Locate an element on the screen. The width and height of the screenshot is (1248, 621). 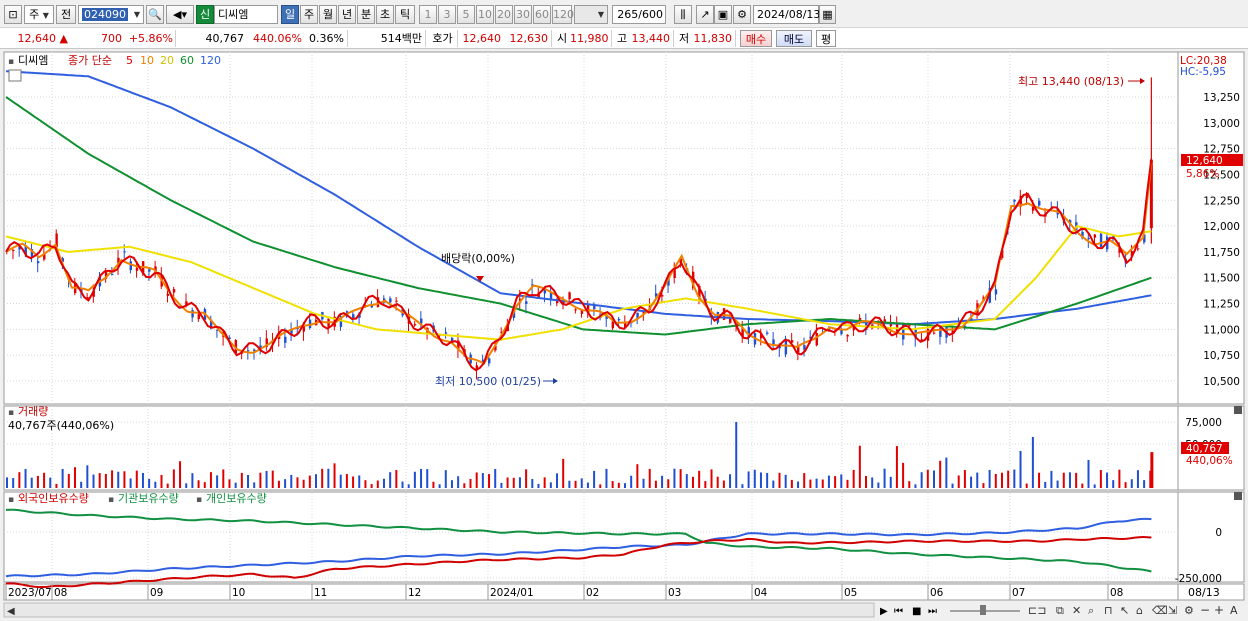
stop-icon: ■ is located at coordinates (916, 611).